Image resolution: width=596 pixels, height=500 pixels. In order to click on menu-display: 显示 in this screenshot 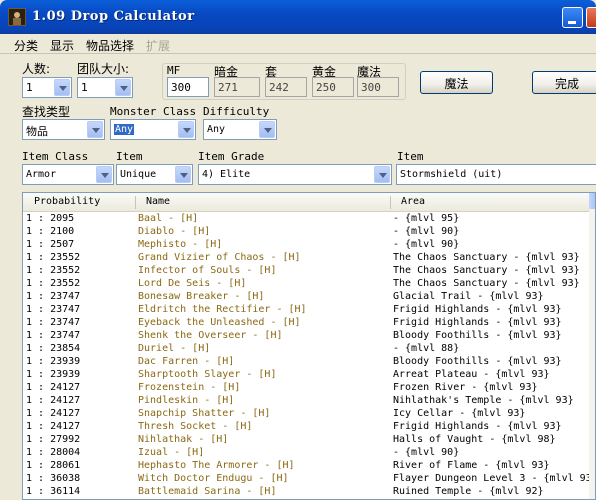, I will do `click(62, 45)`.